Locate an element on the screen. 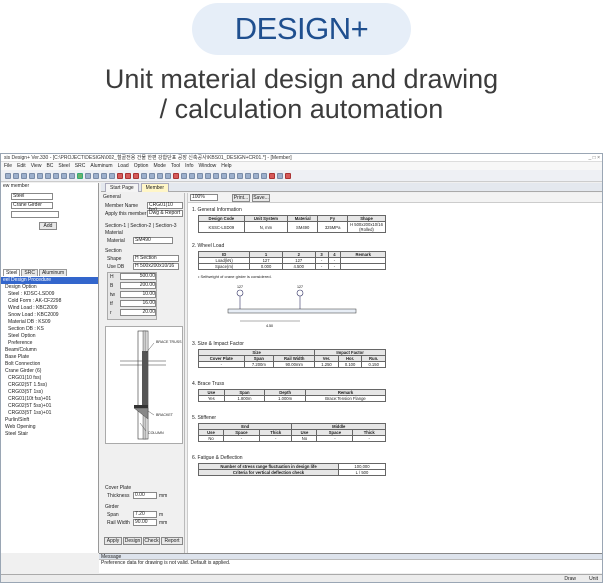  use-db-checkbox: Use DB is located at coordinates (115, 267).